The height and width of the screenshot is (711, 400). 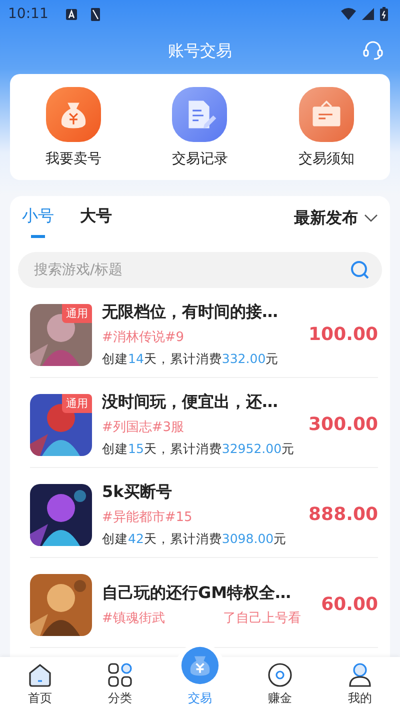 I want to click on price: 60.00, so click(x=349, y=604).